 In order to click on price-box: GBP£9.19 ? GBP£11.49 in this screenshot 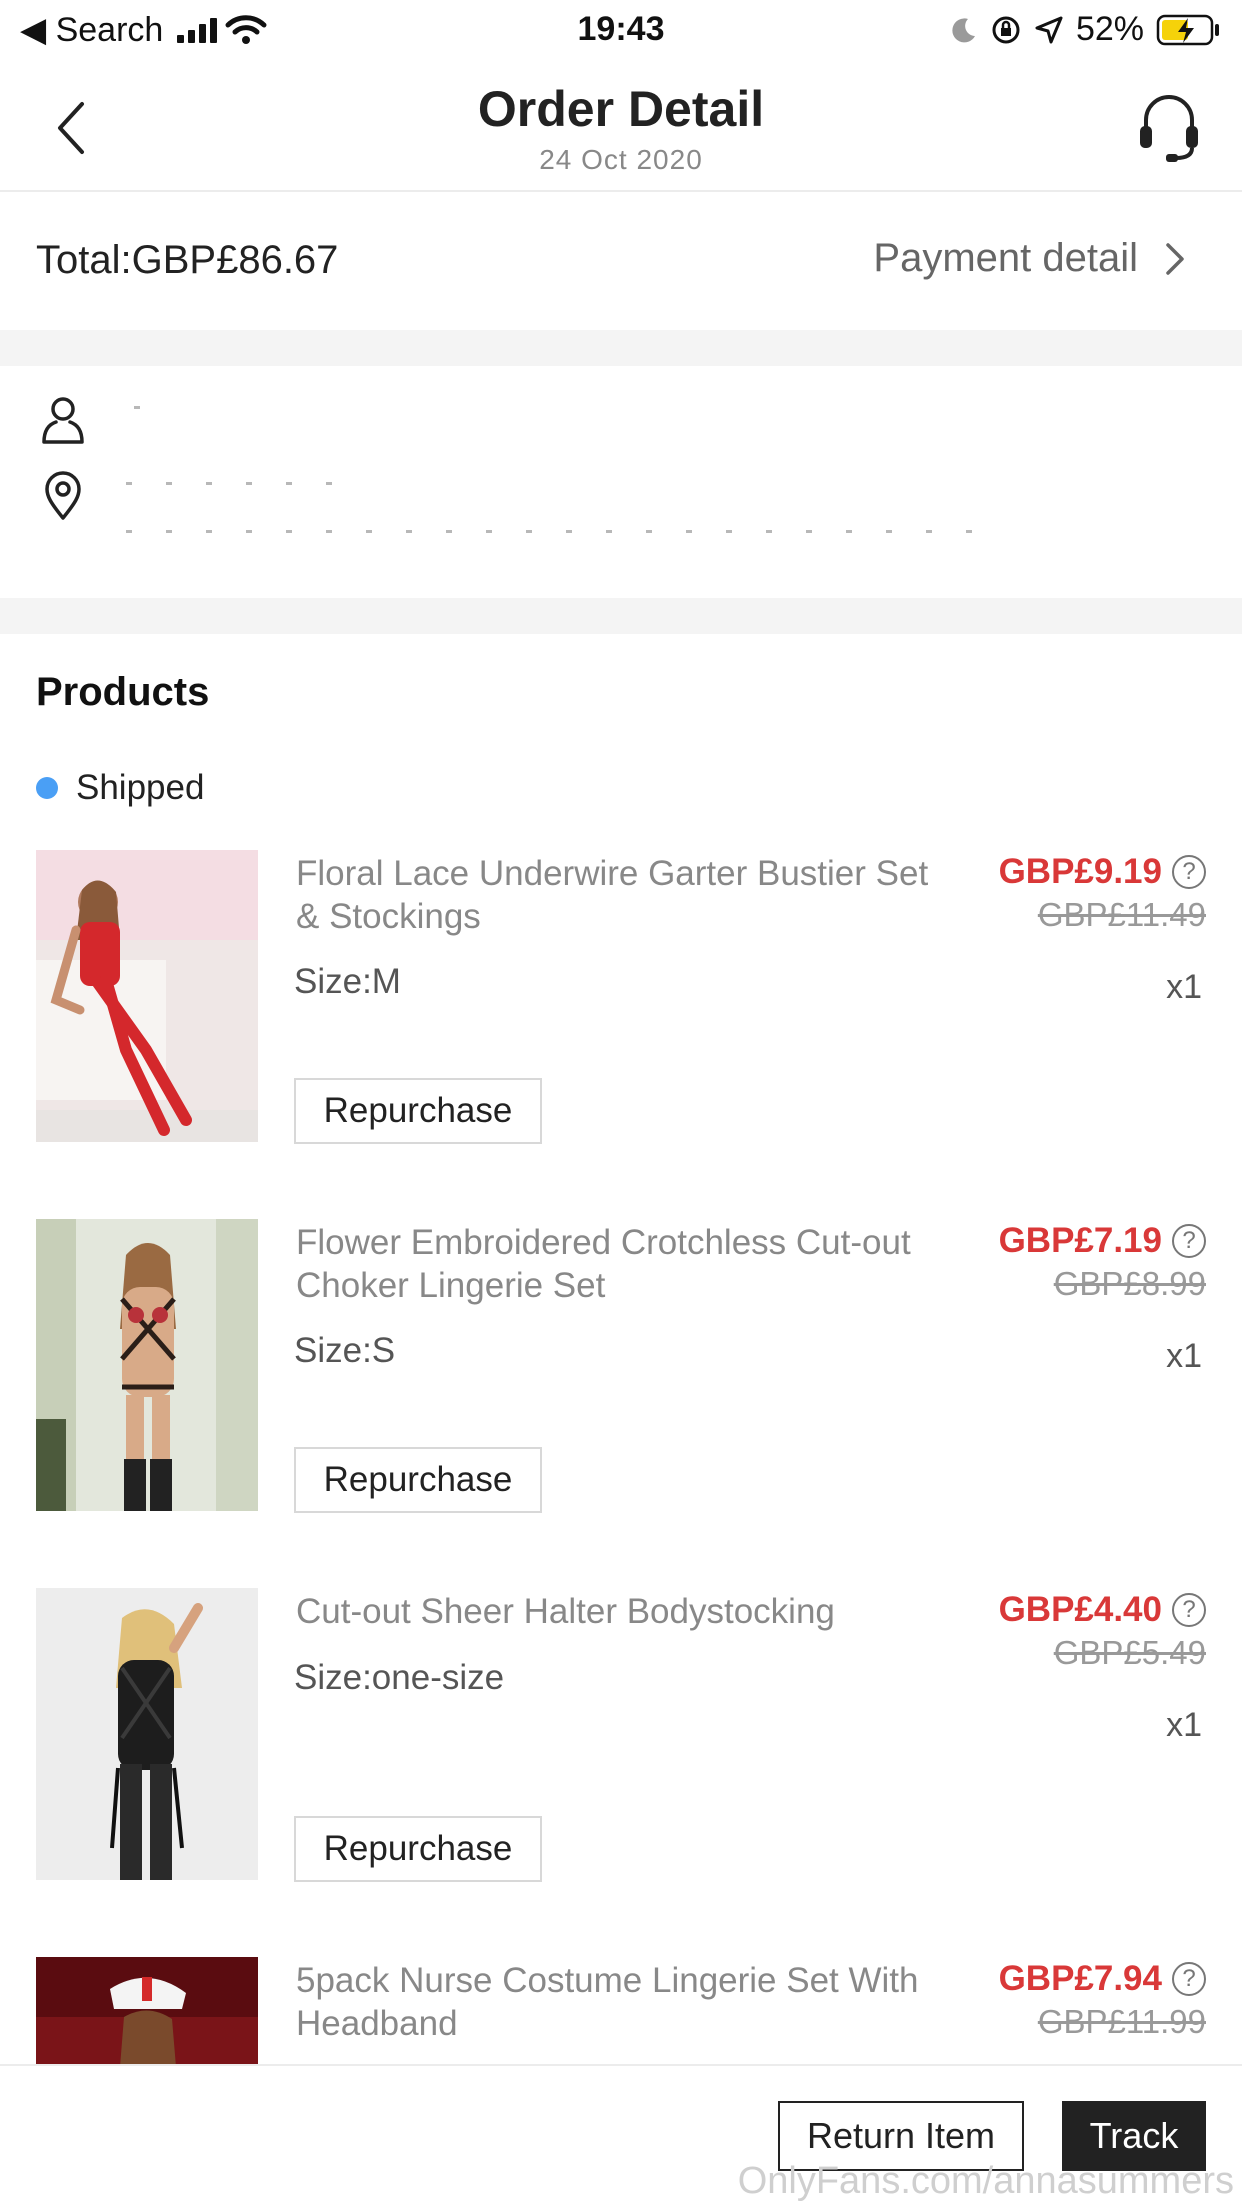, I will do `click(1102, 893)`.